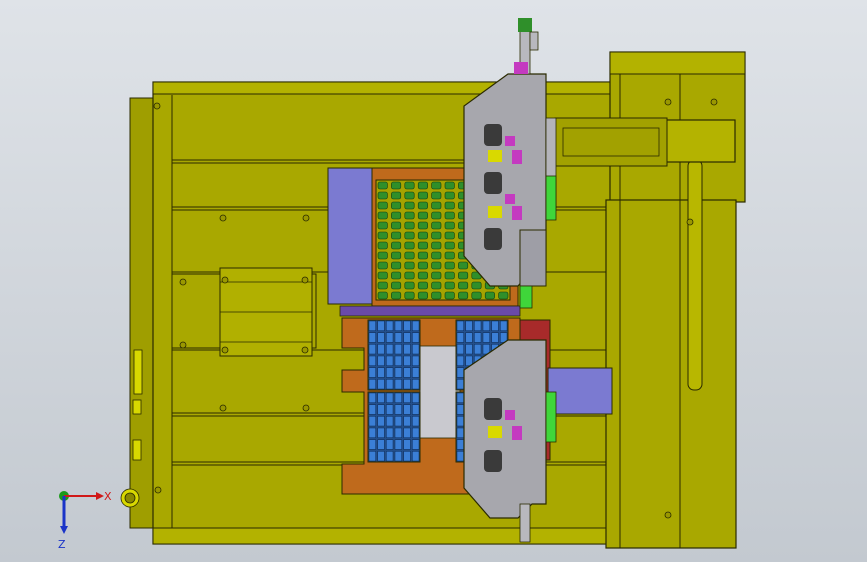 The width and height of the screenshot is (867, 562). What do you see at coordinates (580, 391) in the screenshot?
I see `side-purple-rail` at bounding box center [580, 391].